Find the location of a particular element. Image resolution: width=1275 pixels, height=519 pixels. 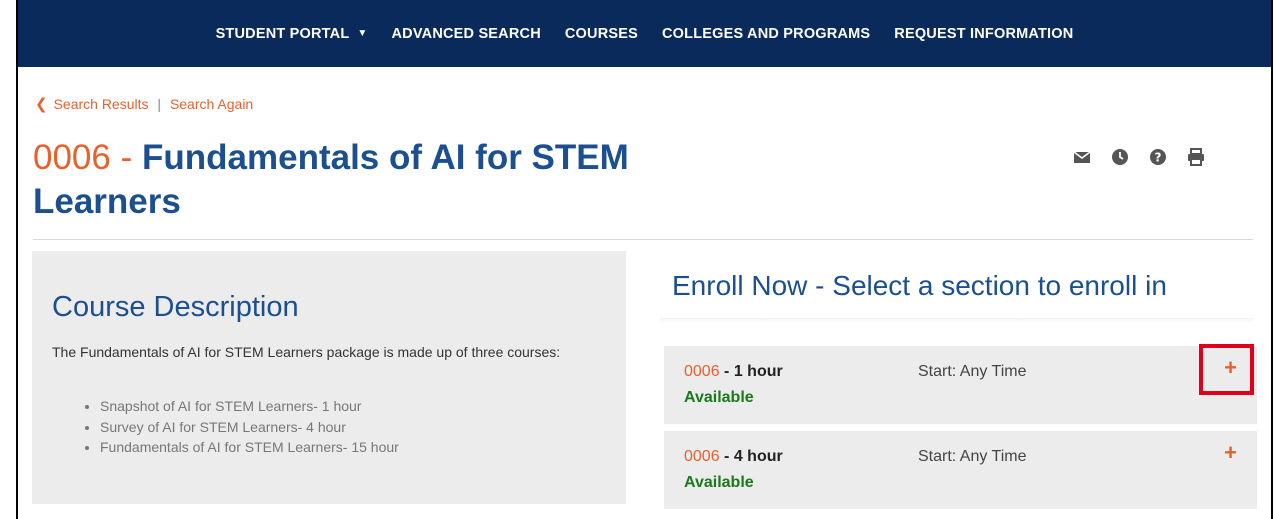

course-name-line1: Fundamentals of AI for STEM is located at coordinates (385, 157).